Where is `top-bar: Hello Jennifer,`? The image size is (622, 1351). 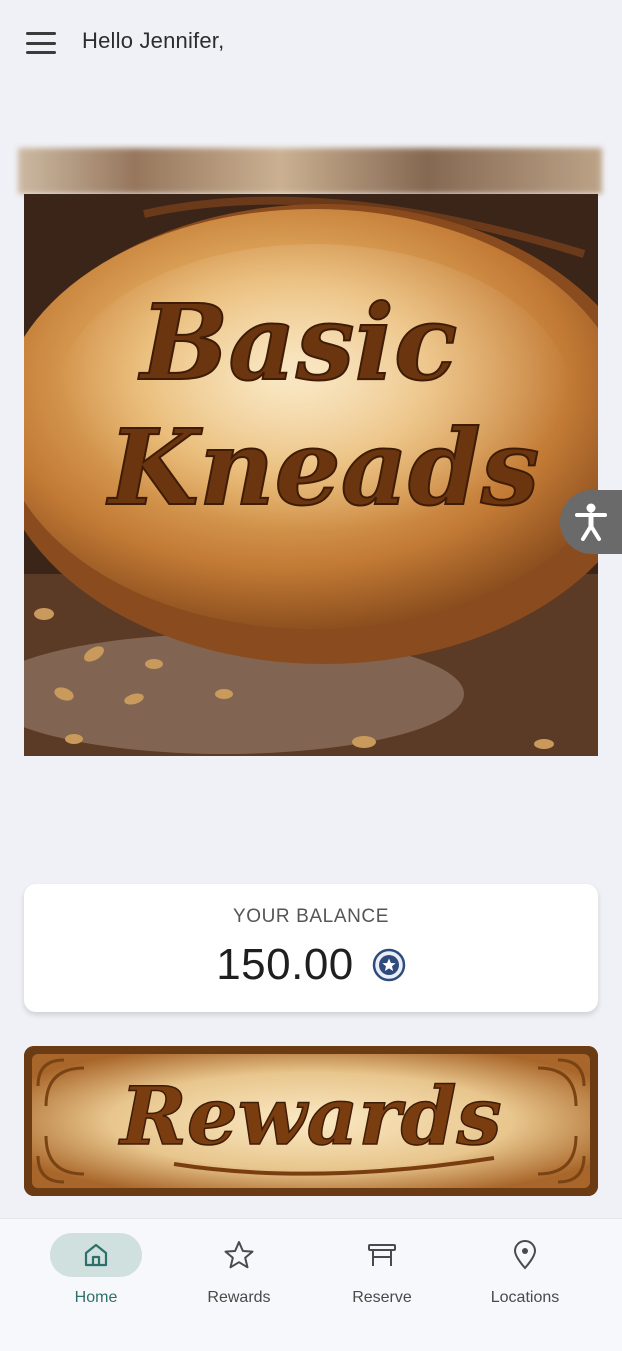
top-bar: Hello Jennifer, is located at coordinates (311, 43).